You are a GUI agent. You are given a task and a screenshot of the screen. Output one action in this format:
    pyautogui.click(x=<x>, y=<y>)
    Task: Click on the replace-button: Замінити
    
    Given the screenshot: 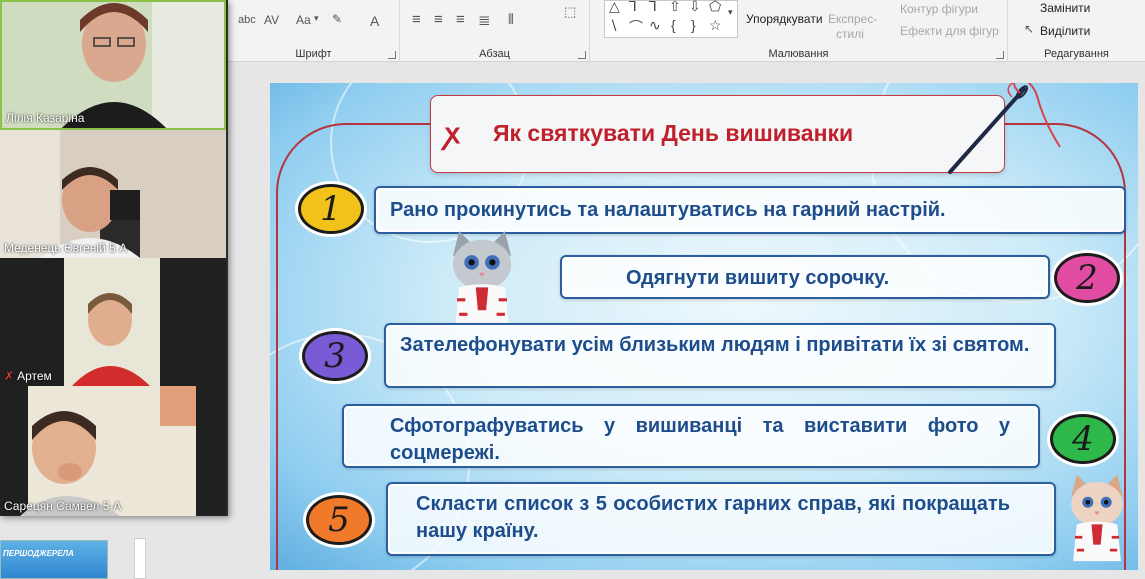 What is the action you would take?
    pyautogui.click(x=1065, y=8)
    